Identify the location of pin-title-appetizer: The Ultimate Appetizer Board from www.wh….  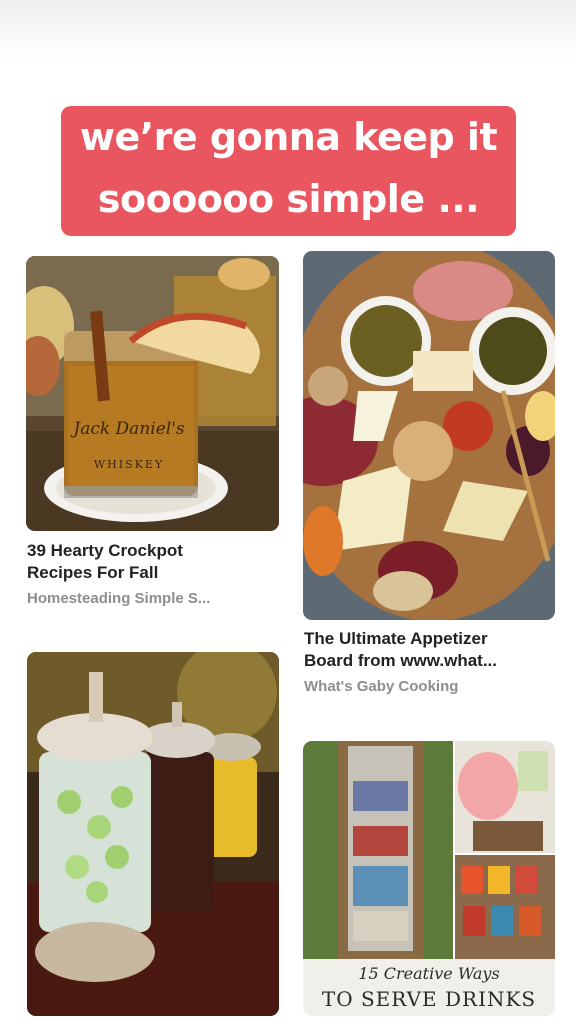
(429, 650).